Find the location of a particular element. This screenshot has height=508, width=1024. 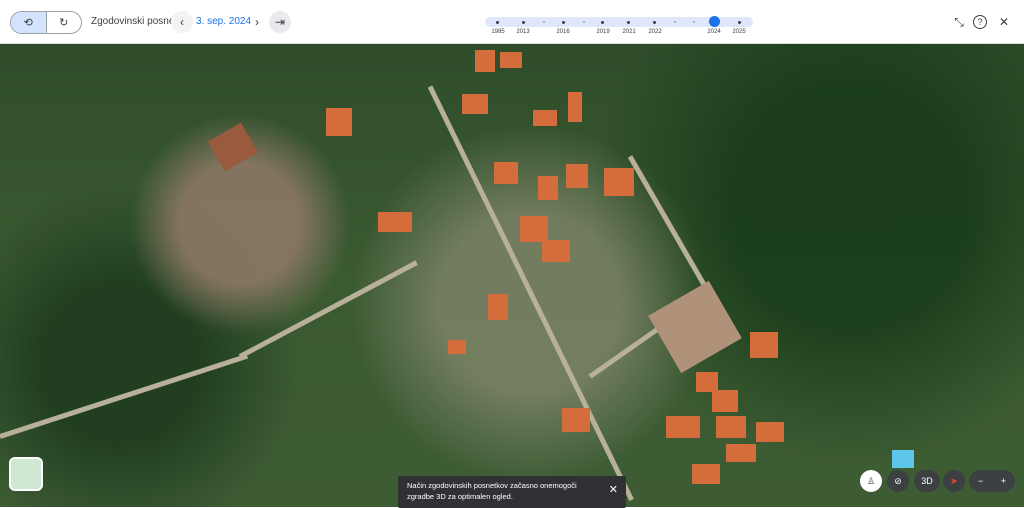

help-icon: ? is located at coordinates (980, 22).